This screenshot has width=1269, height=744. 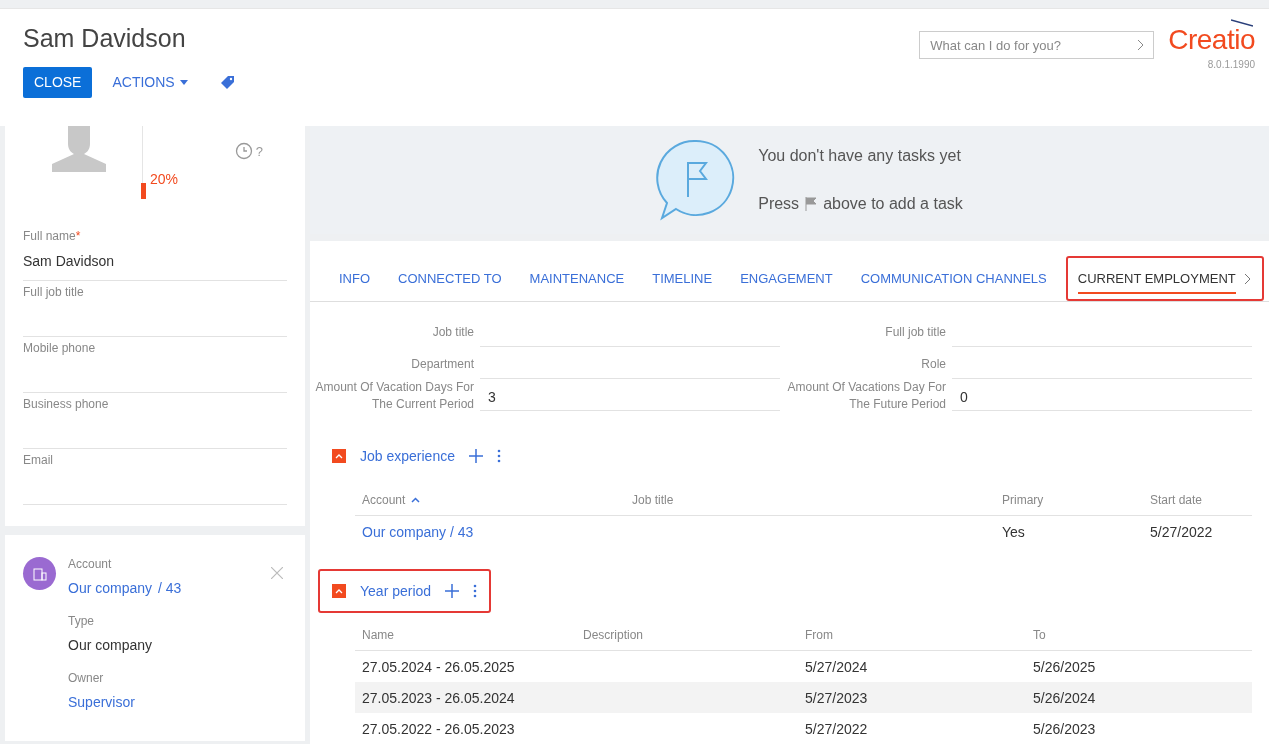 I want to click on field-label: Department, so click(x=442, y=364).